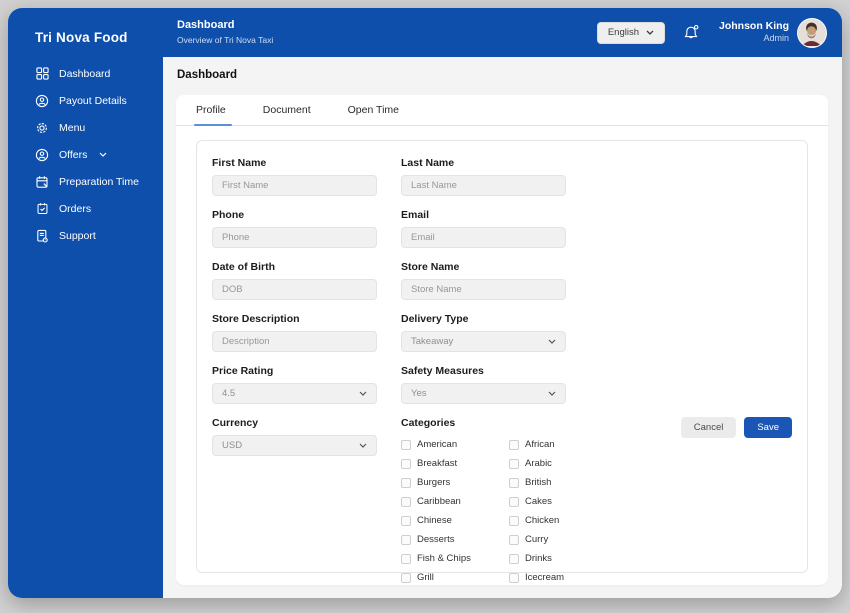 The image size is (850, 613). What do you see at coordinates (85, 127) in the screenshot?
I see `sidebar-item-menu: Menu` at bounding box center [85, 127].